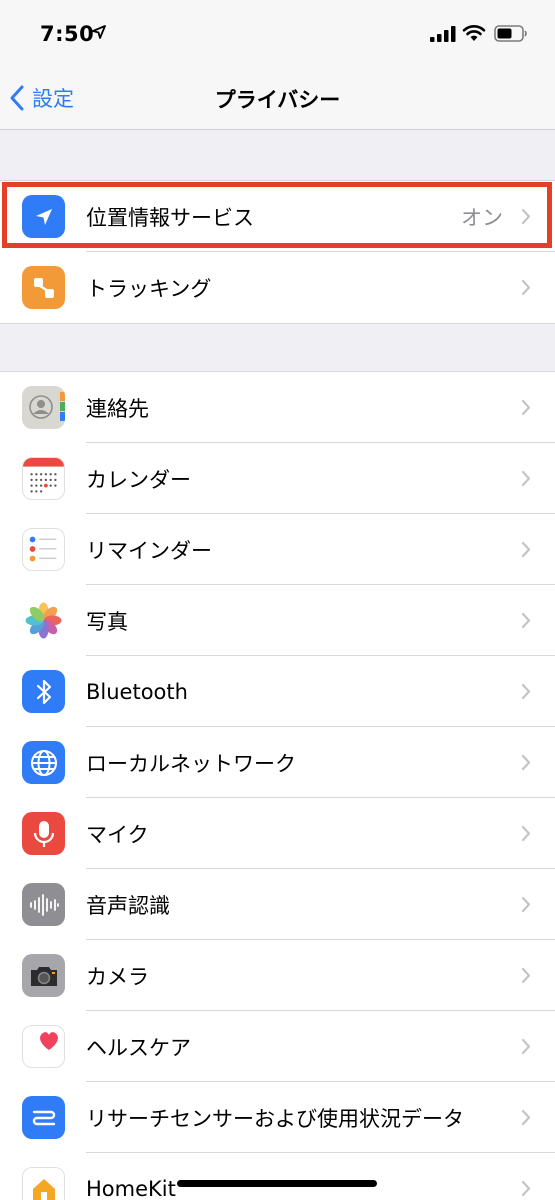 The image size is (555, 1200). I want to click on row-local-network: ローカルネットワーク, so click(277, 762).